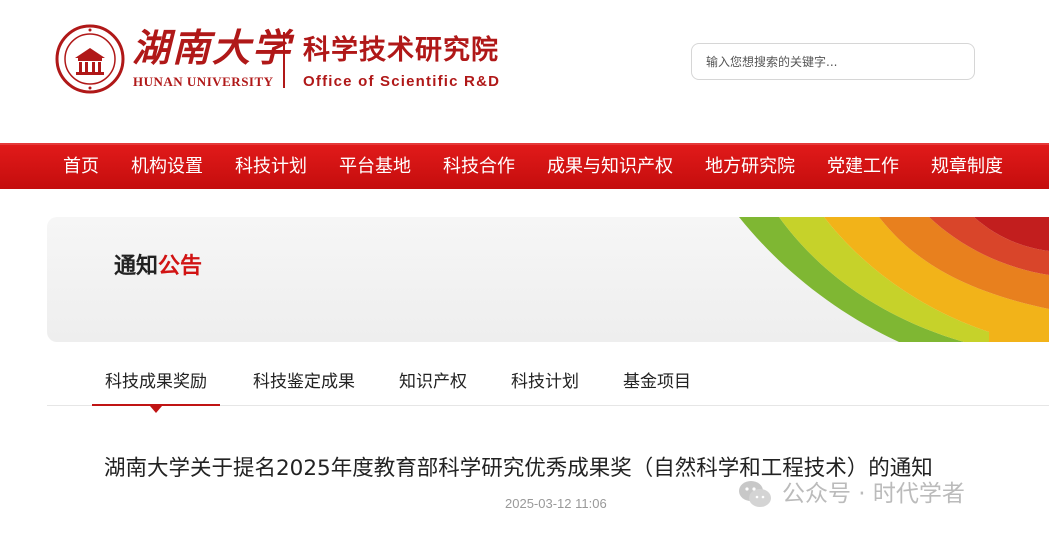  What do you see at coordinates (375, 167) in the screenshot?
I see `nav-item-platforms: 平台基地` at bounding box center [375, 167].